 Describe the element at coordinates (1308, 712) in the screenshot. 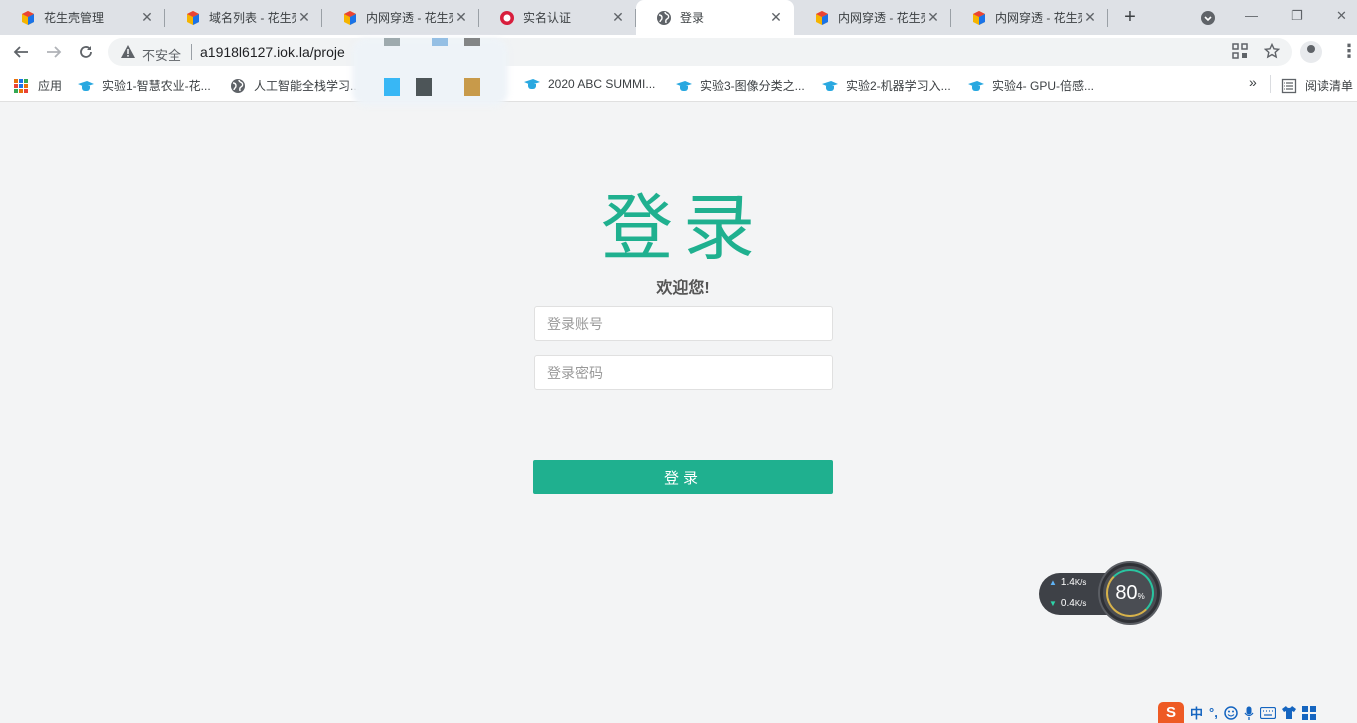

I see `grid-menu-icon` at that location.